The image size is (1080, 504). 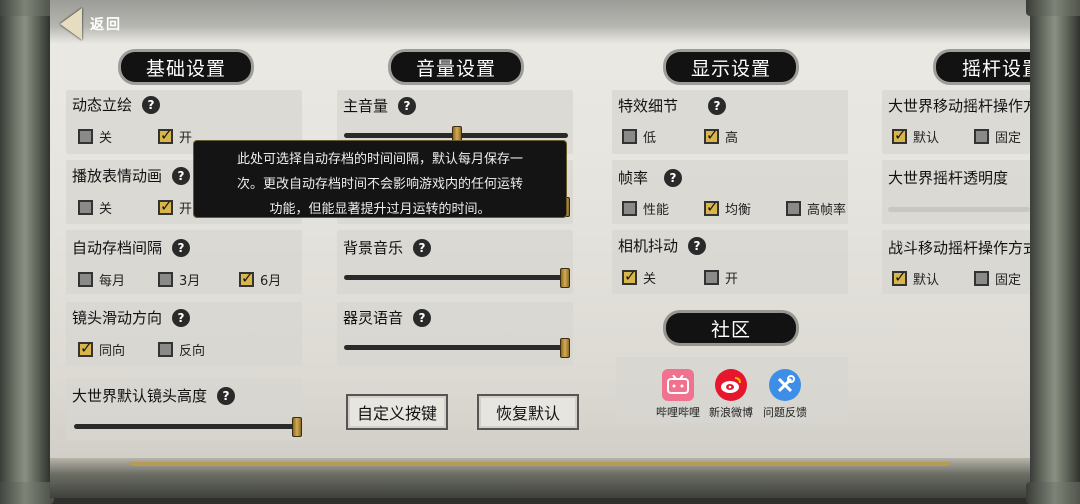 What do you see at coordinates (731, 385) in the screenshot?
I see `weibo-icon` at bounding box center [731, 385].